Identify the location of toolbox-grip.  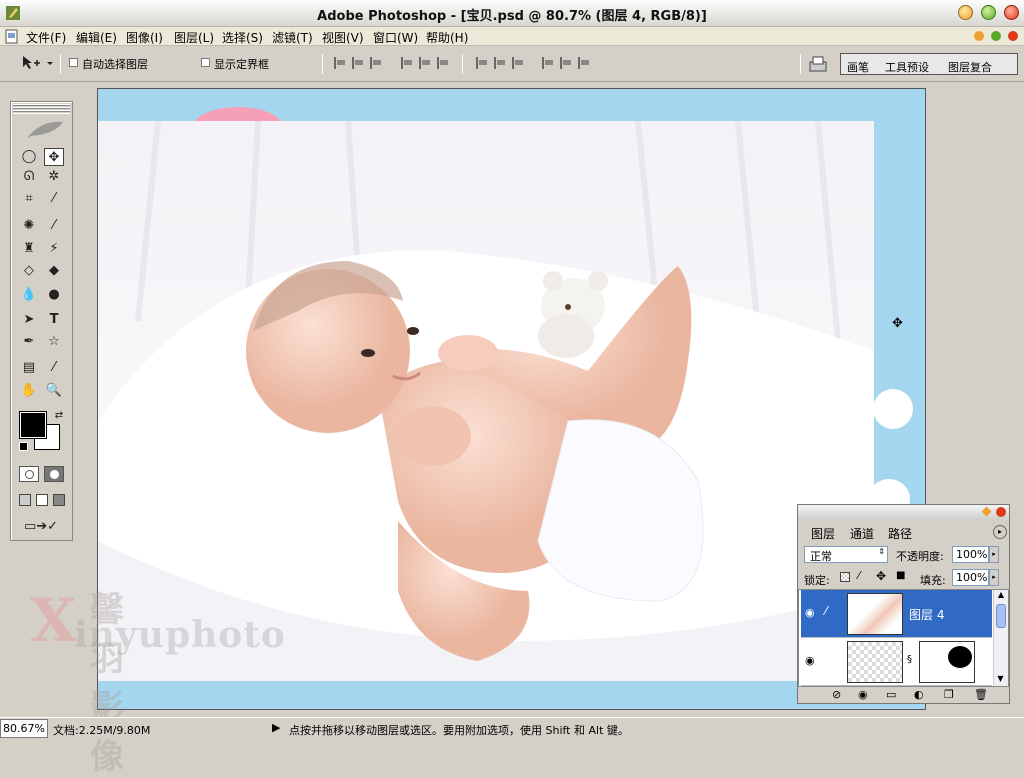
(41, 109).